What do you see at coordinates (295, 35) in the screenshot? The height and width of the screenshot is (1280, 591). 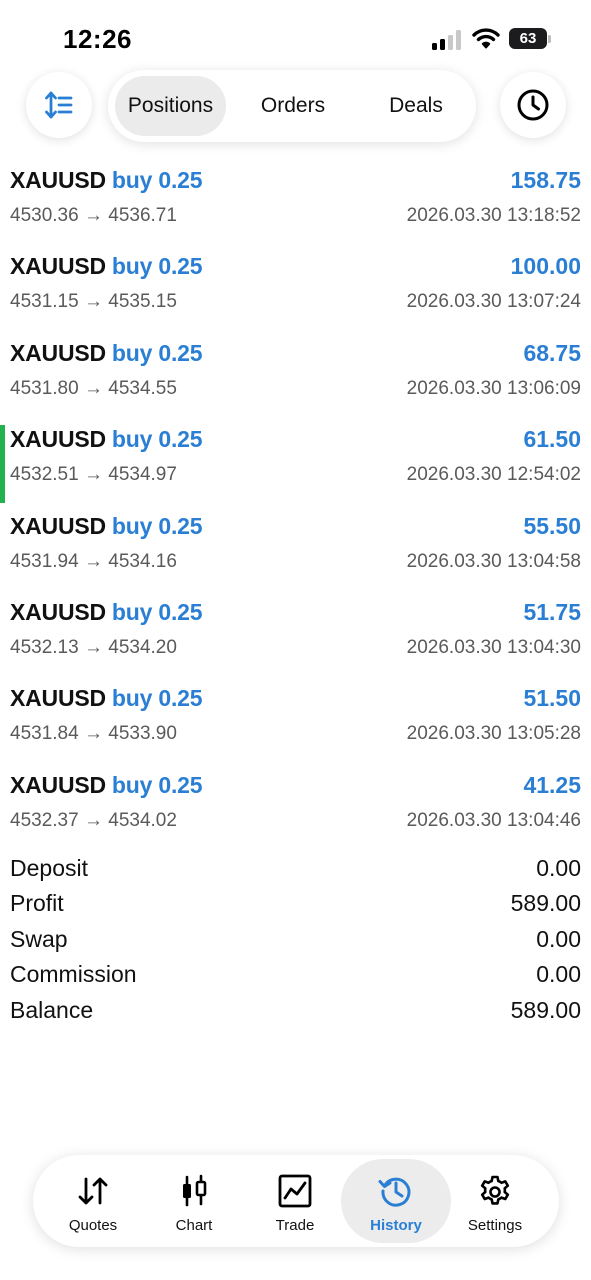 I see `status-bar: 12:26 63` at bounding box center [295, 35].